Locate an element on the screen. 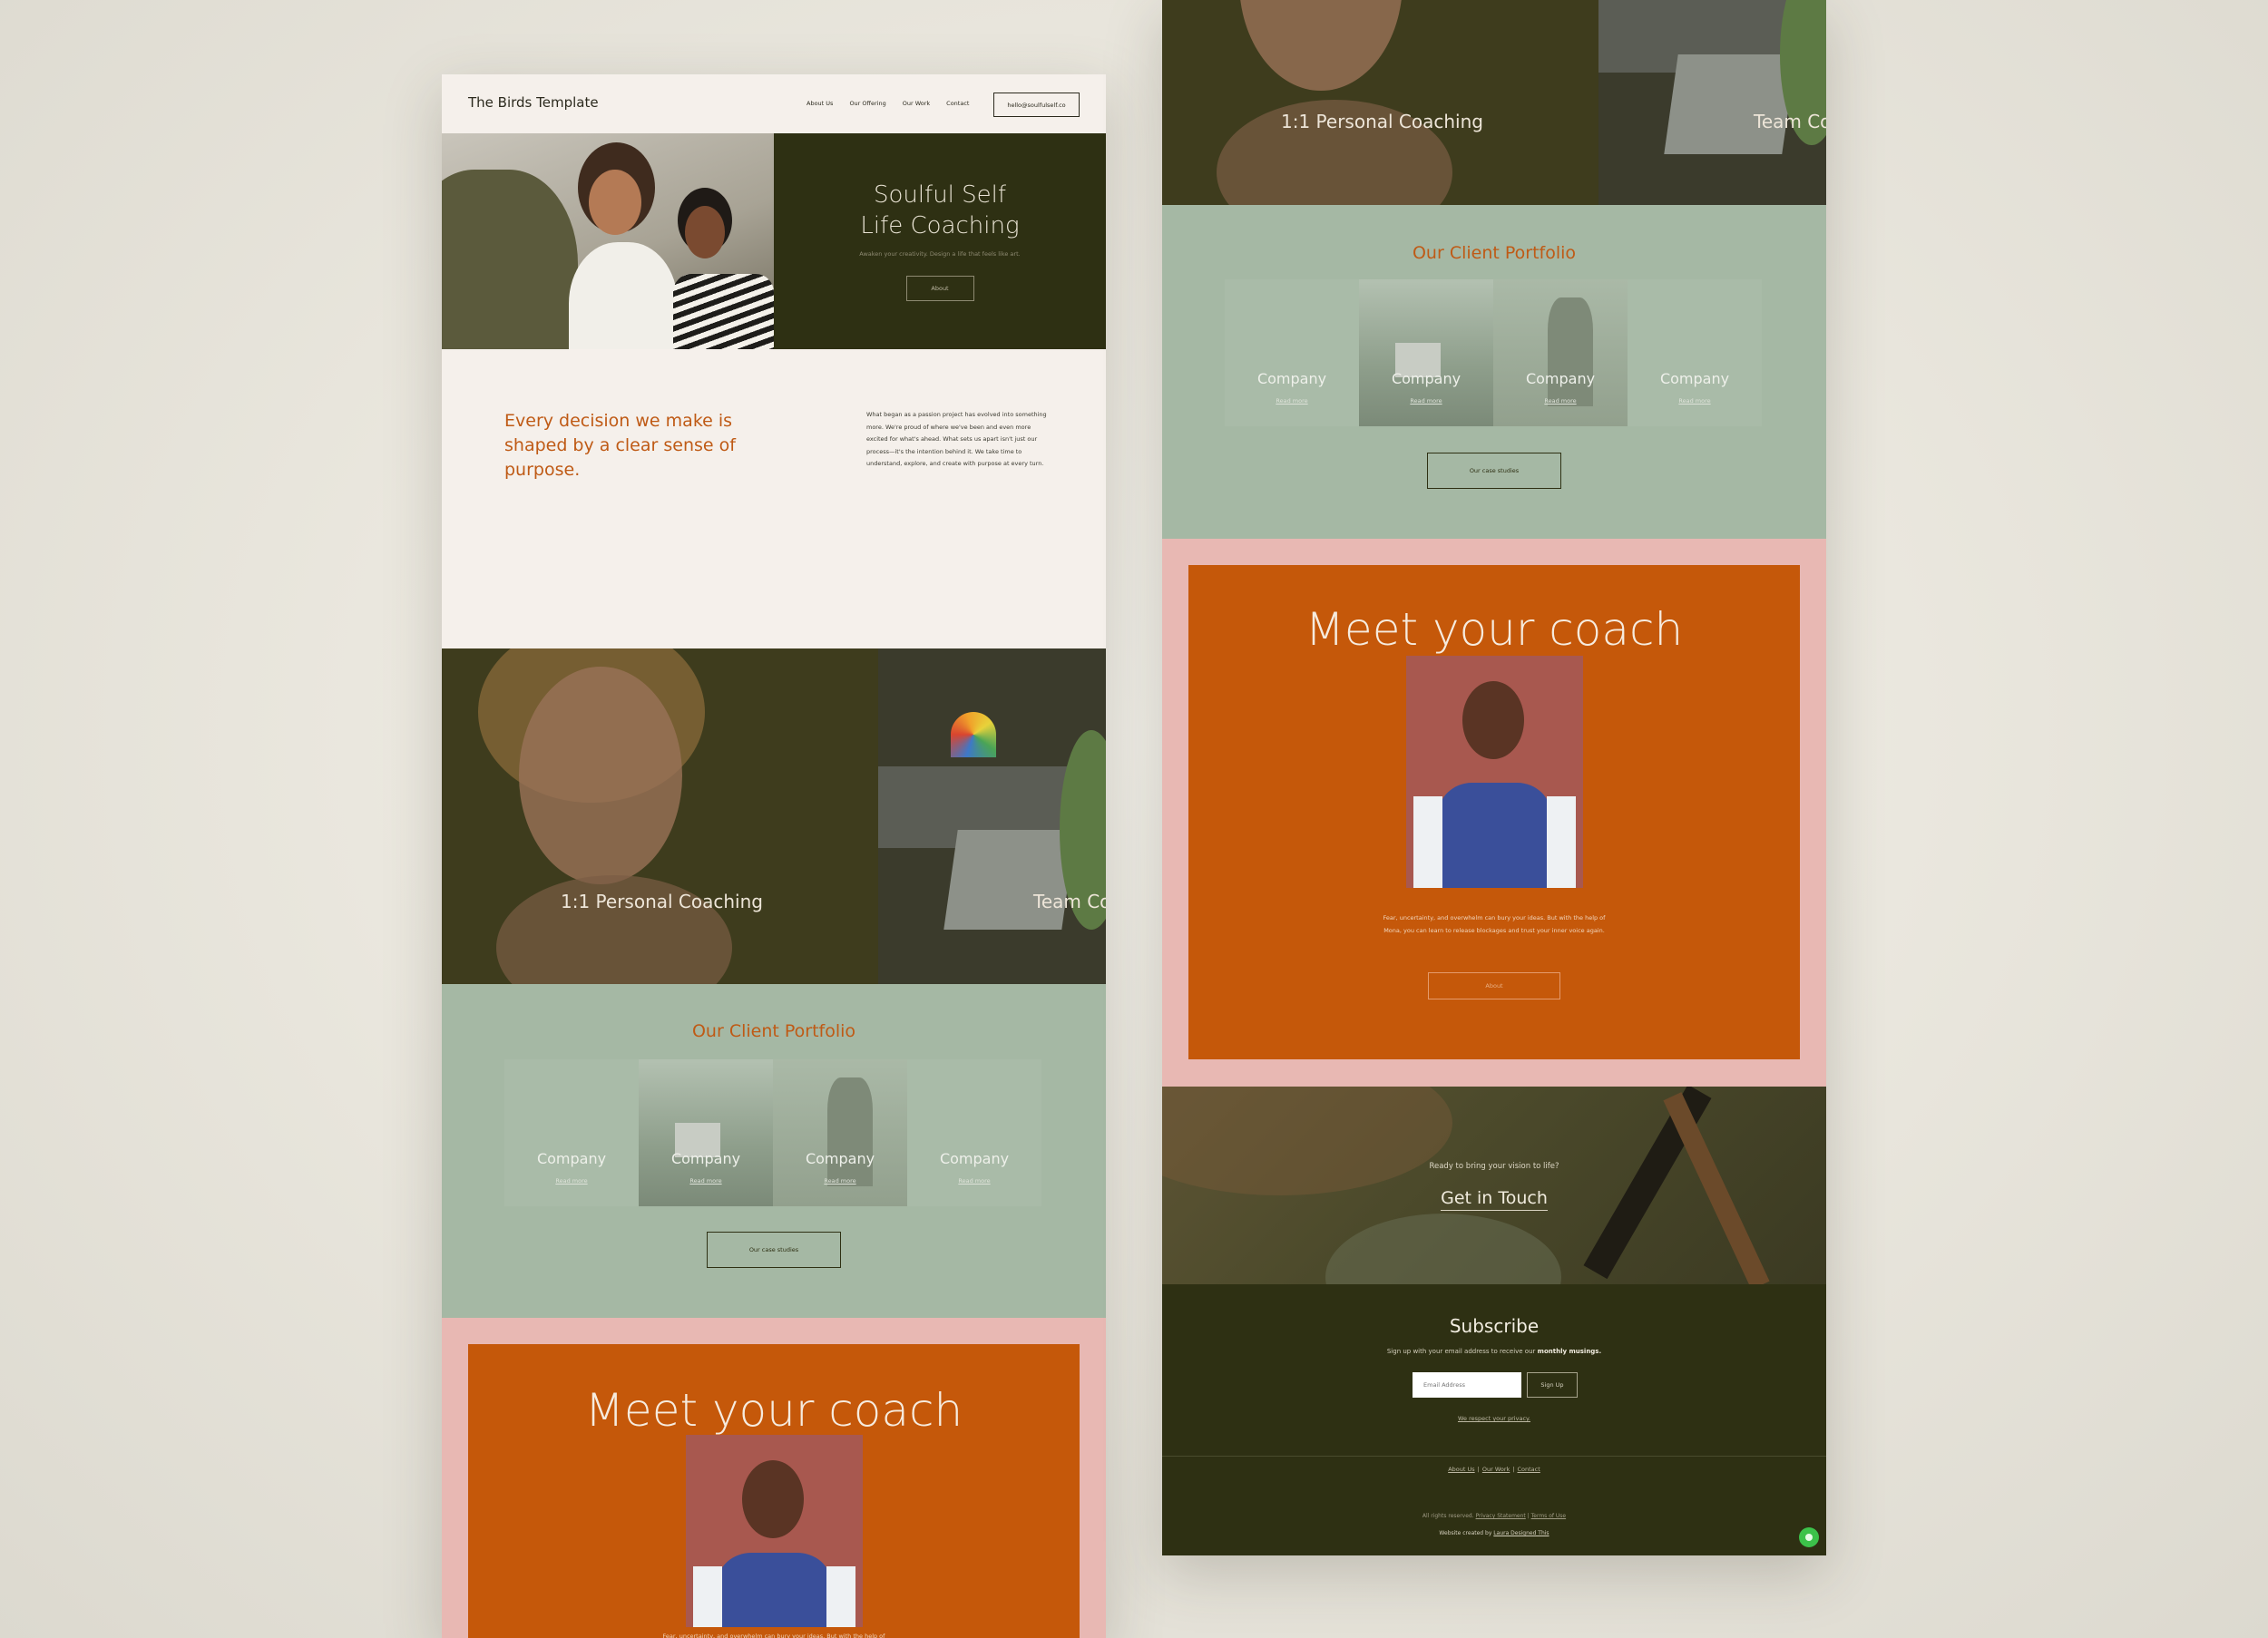 The width and height of the screenshot is (2268, 1638). footer-rights-text: All rights reserved. is located at coordinates (1448, 1516).